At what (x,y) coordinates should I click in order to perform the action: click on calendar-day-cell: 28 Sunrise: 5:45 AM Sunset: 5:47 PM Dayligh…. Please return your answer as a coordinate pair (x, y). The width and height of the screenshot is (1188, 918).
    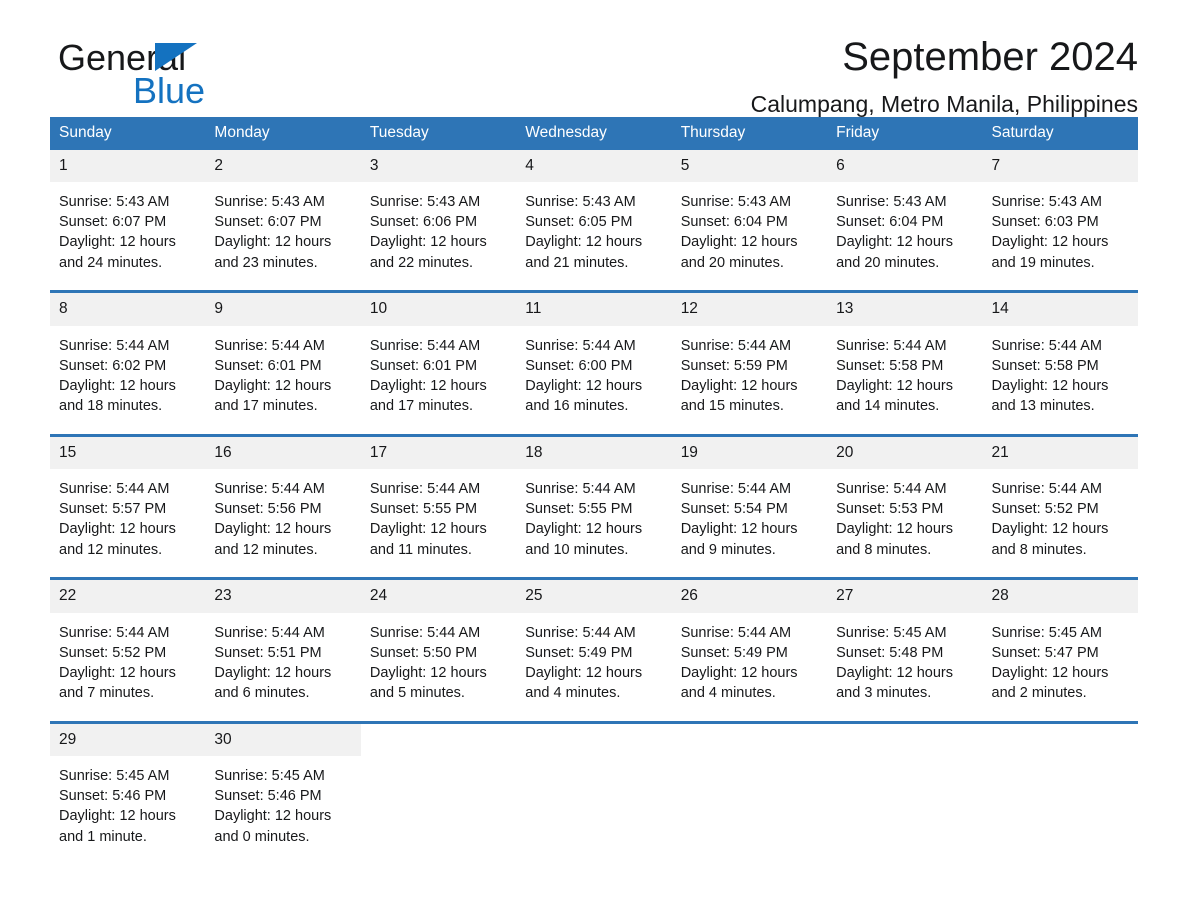
    Looking at the image, I should click on (1060, 649).